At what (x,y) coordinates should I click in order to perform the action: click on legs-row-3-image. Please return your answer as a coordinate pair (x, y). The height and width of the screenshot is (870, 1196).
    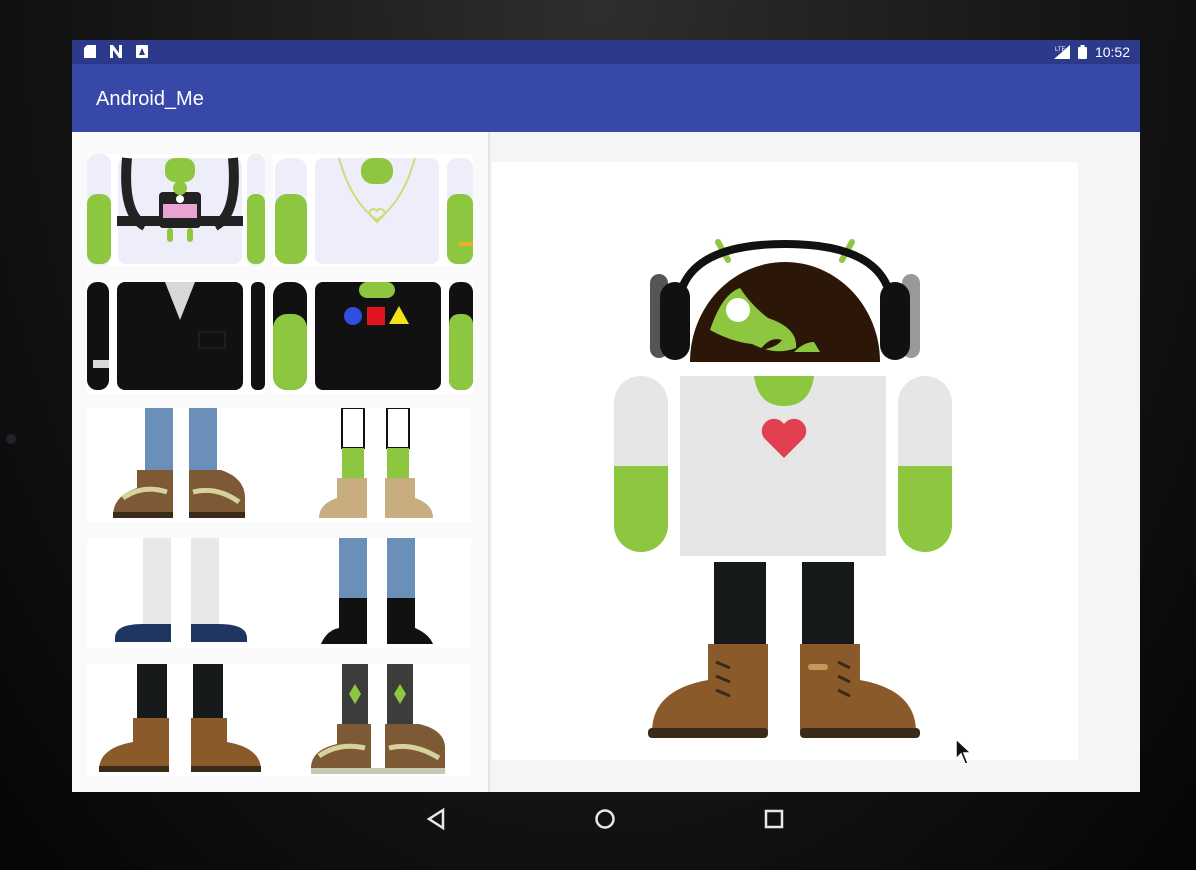
    Looking at the image, I should click on (272, 719).